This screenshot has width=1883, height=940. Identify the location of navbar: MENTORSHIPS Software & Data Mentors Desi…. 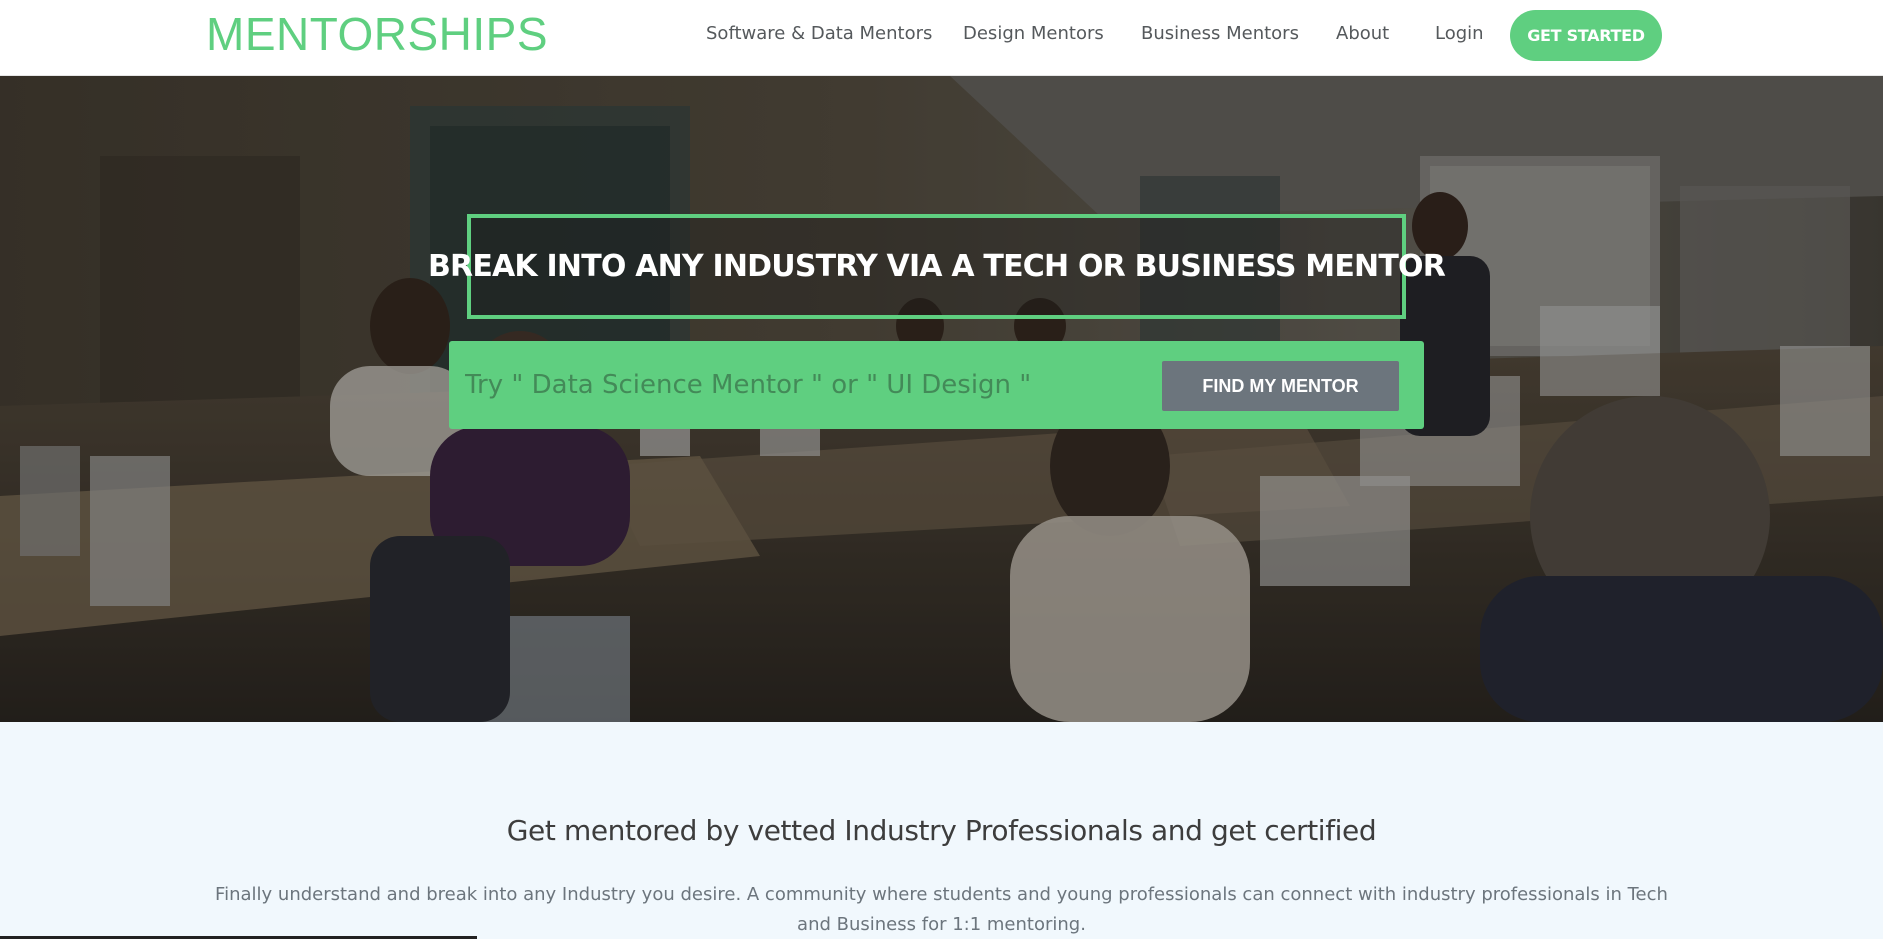
(941, 38).